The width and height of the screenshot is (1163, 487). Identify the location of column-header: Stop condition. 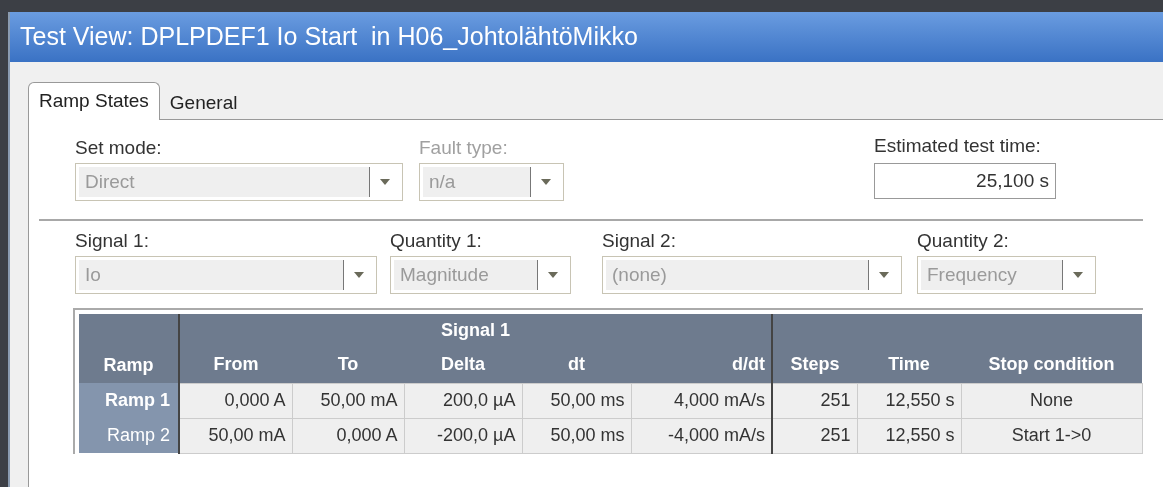
(1051, 365).